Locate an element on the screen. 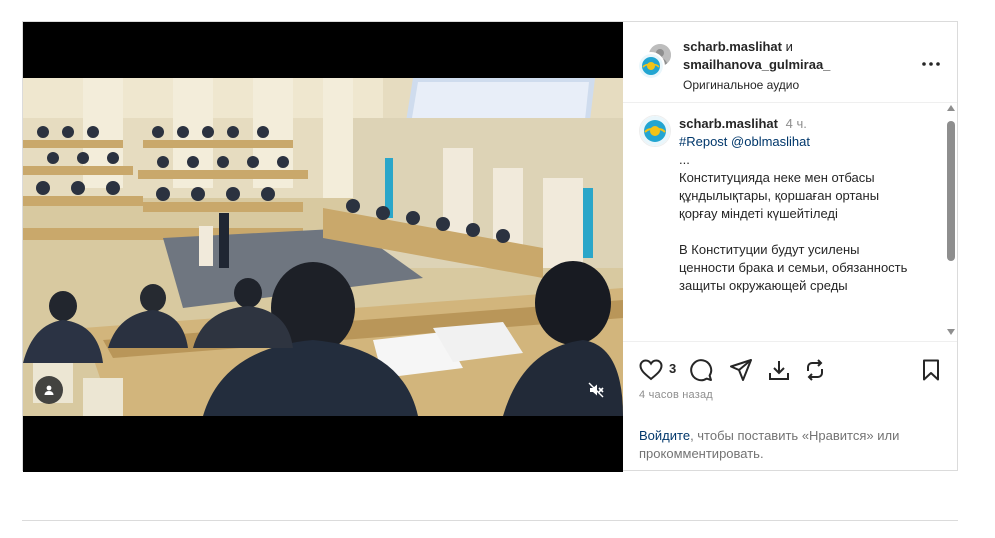  mute-button is located at coordinates (596, 390).